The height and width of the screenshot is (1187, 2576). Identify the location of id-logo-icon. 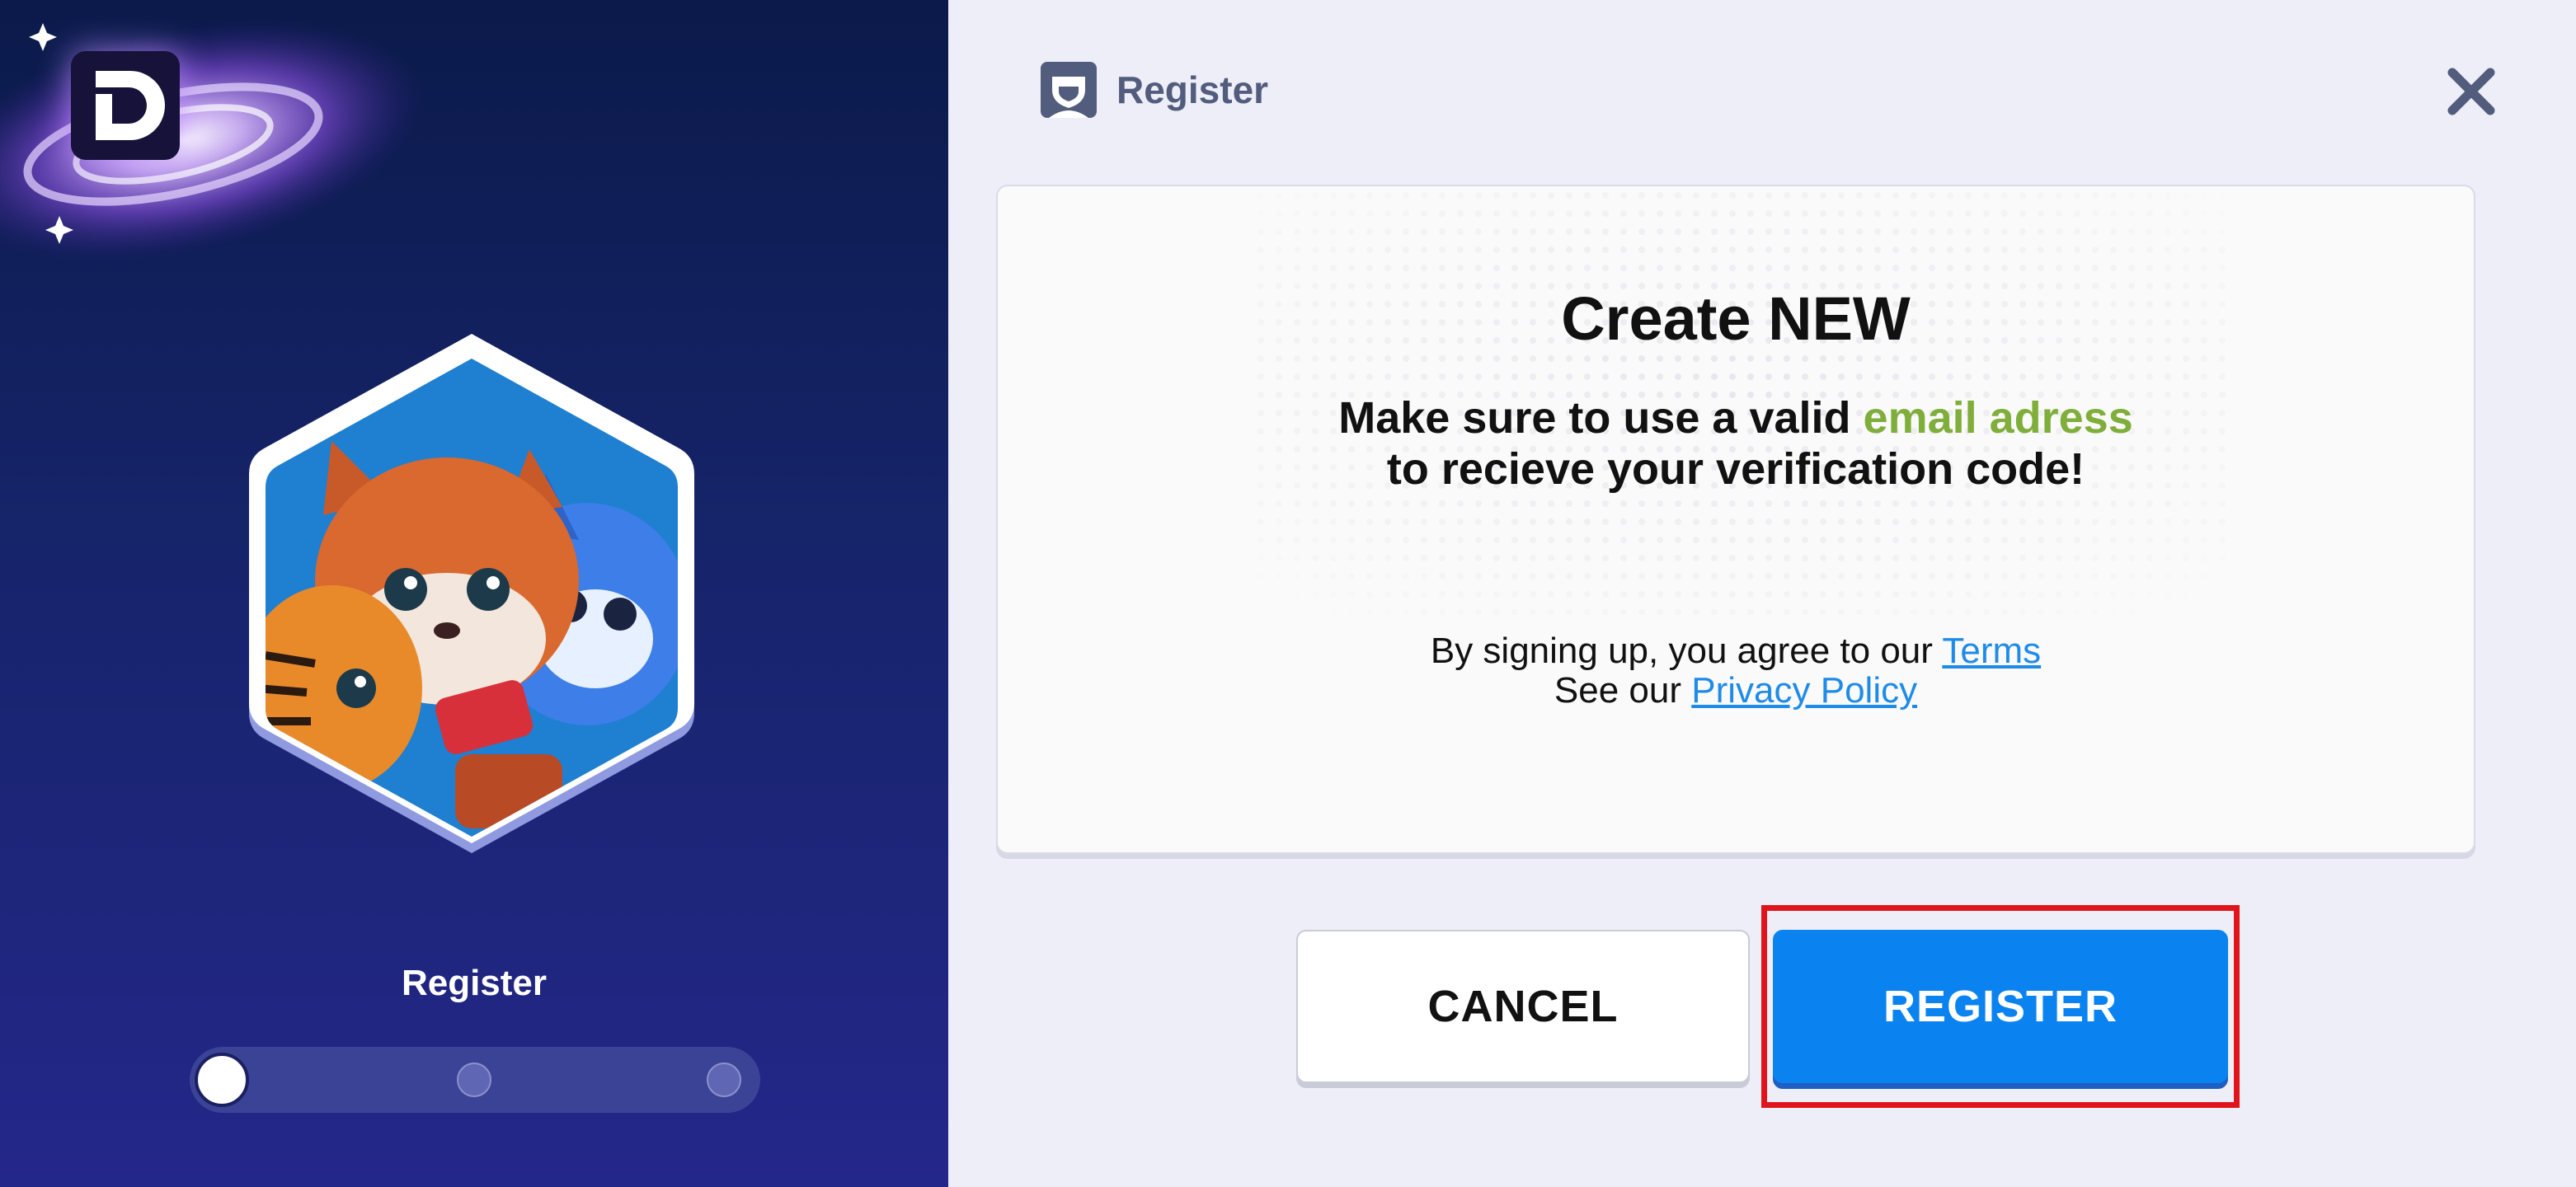
(125, 105).